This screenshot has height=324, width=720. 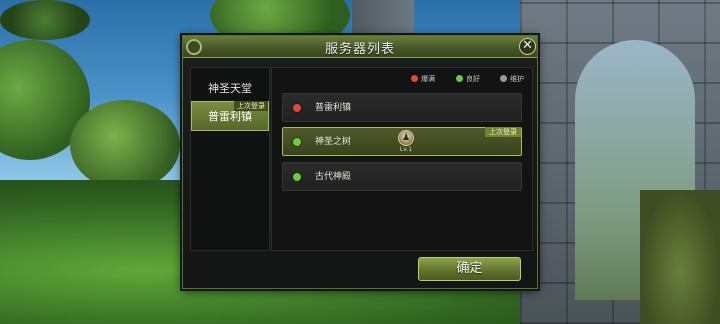 I want to click on dialog-titlebar: 服务器列表 ✕, so click(x=360, y=47).